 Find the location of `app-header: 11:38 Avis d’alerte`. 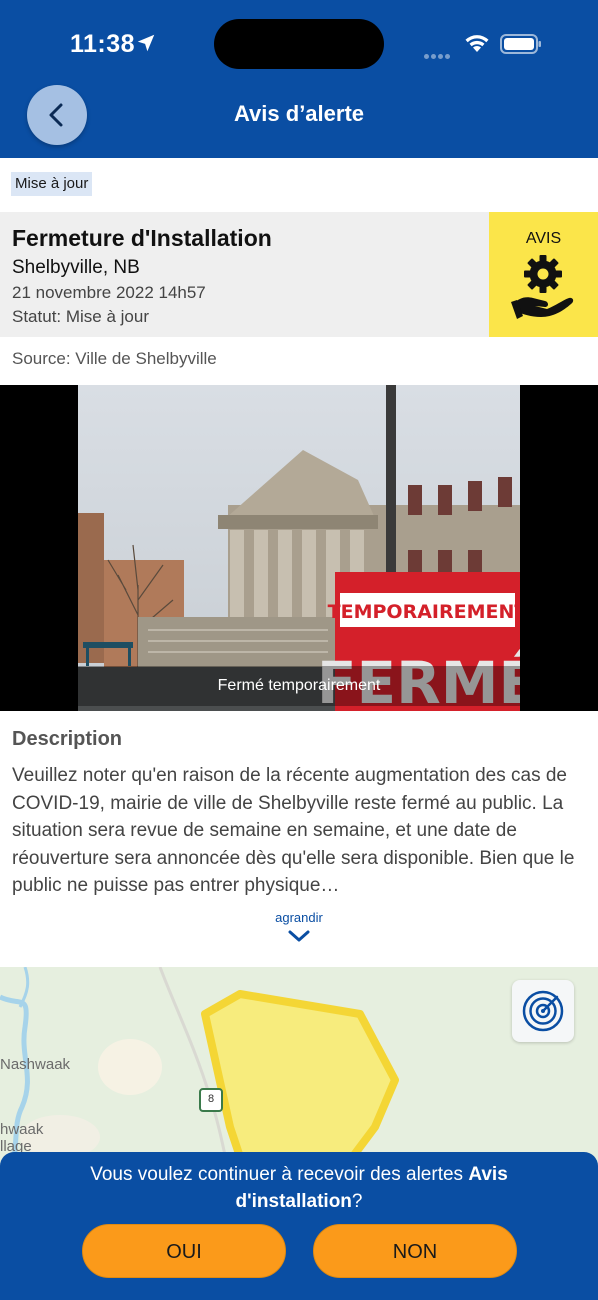

app-header: 11:38 Avis d’alerte is located at coordinates (299, 79).